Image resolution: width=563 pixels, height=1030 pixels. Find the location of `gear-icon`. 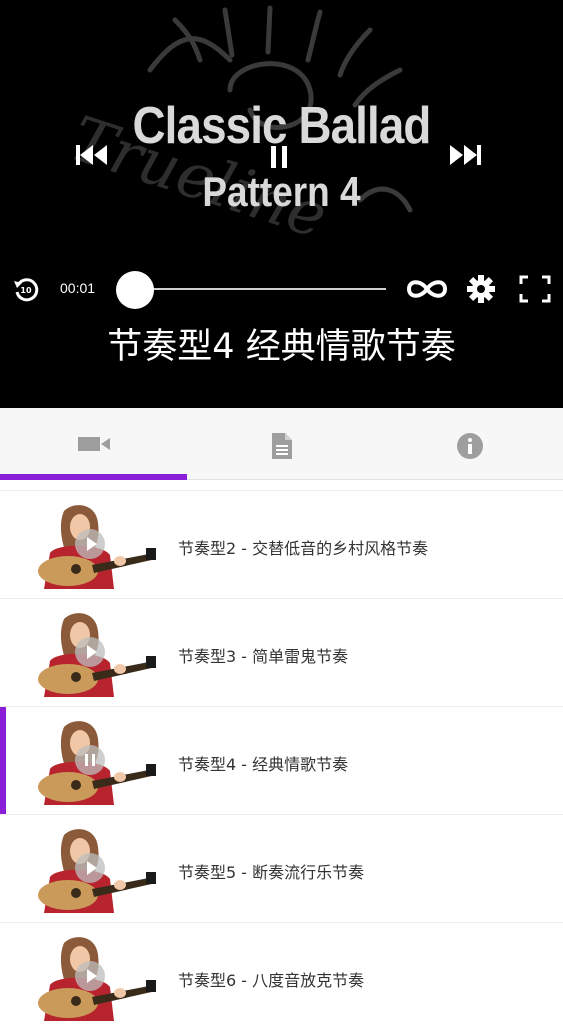

gear-icon is located at coordinates (481, 289).